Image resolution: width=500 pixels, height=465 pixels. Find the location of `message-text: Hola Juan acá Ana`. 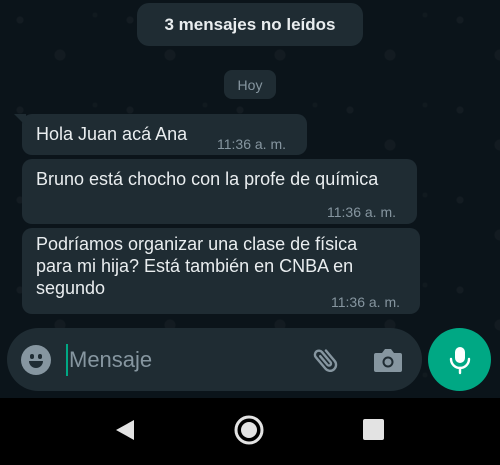

message-text: Hola Juan acá Ana is located at coordinates (112, 134).